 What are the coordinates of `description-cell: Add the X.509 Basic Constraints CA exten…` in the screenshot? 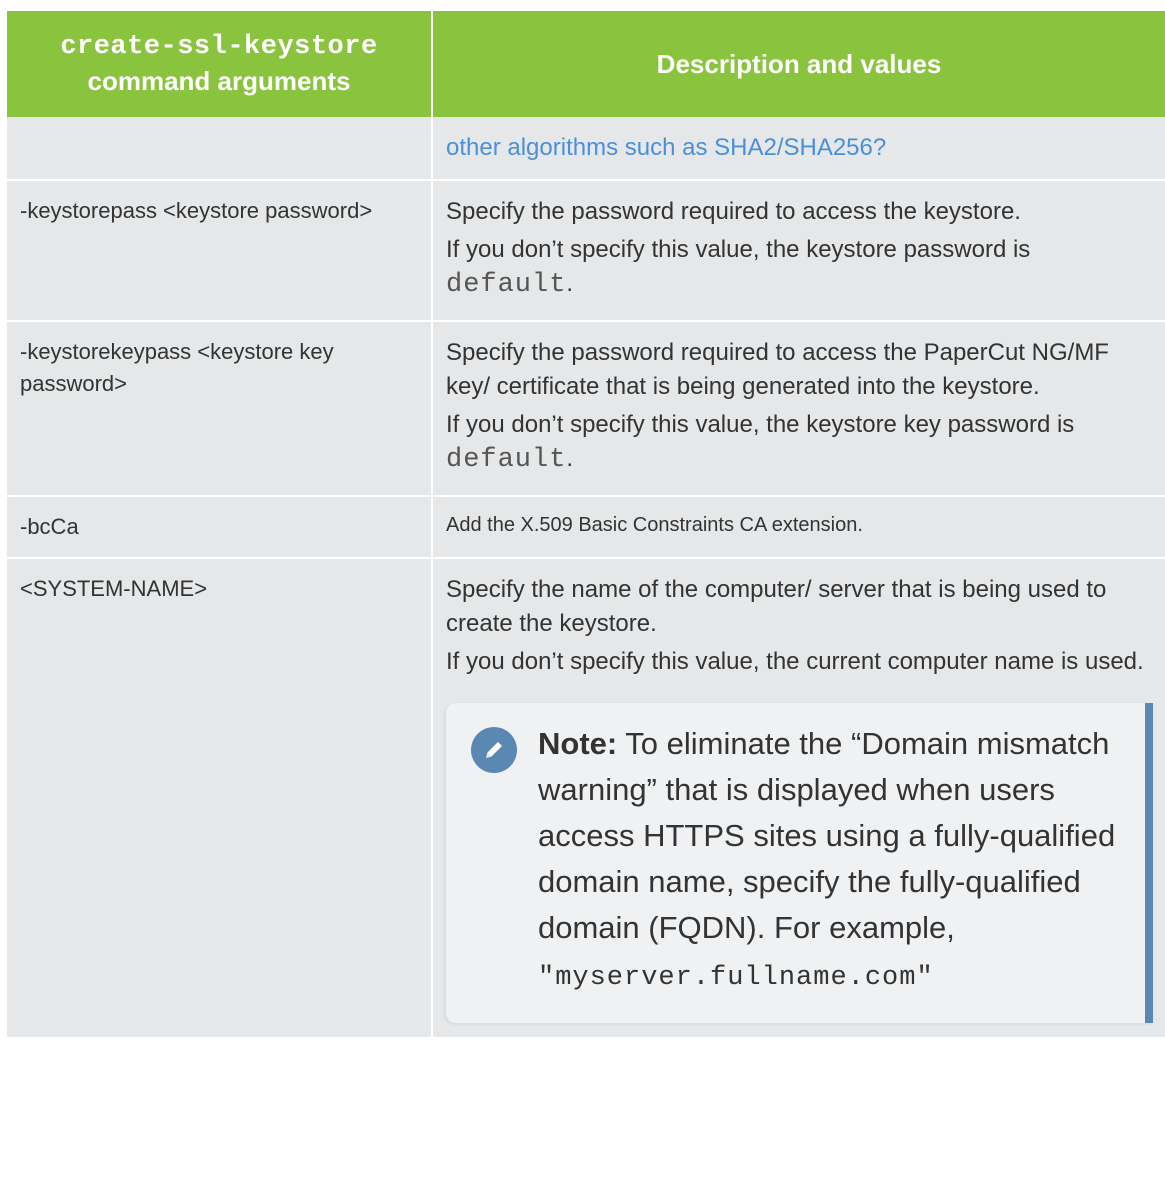 It's located at (798, 527).